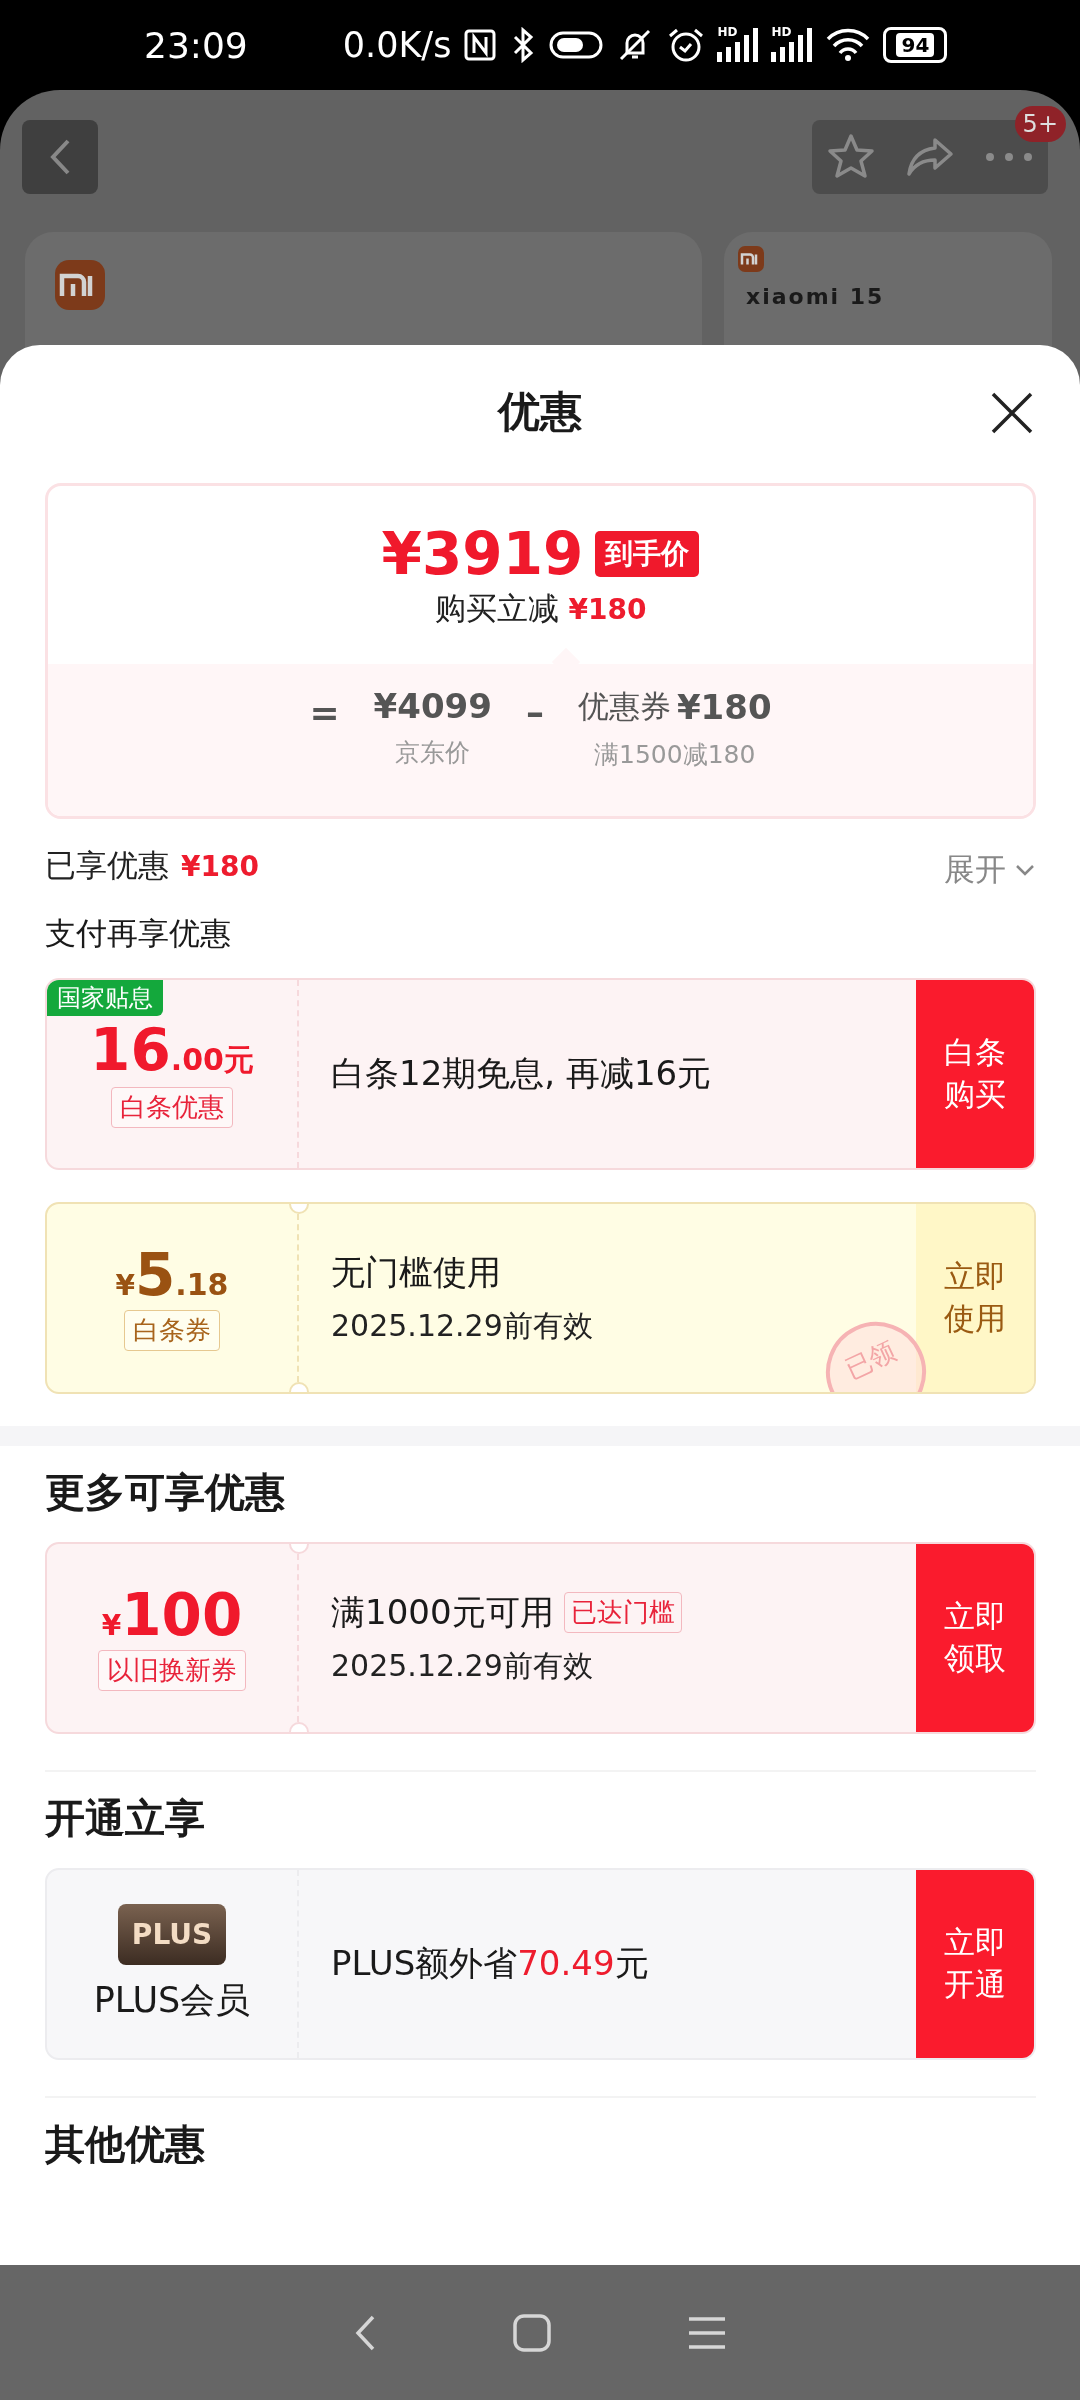 Image resolution: width=1080 pixels, height=2400 pixels. Describe the element at coordinates (482, 554) in the screenshot. I see `final-price: ¥3919` at that location.